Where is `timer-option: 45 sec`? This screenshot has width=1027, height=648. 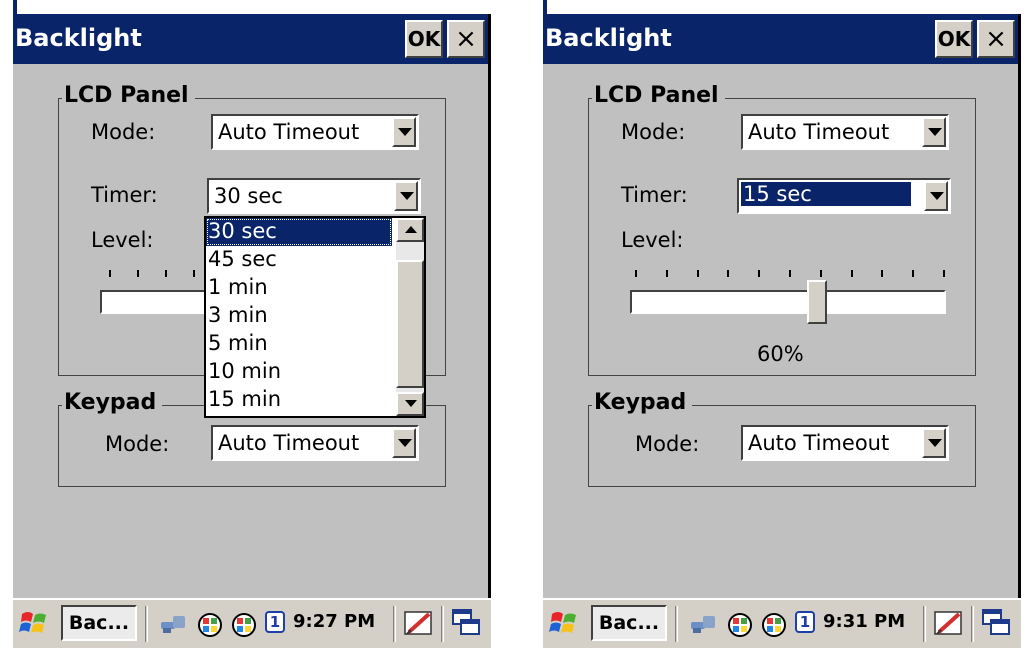
timer-option: 45 sec is located at coordinates (299, 260).